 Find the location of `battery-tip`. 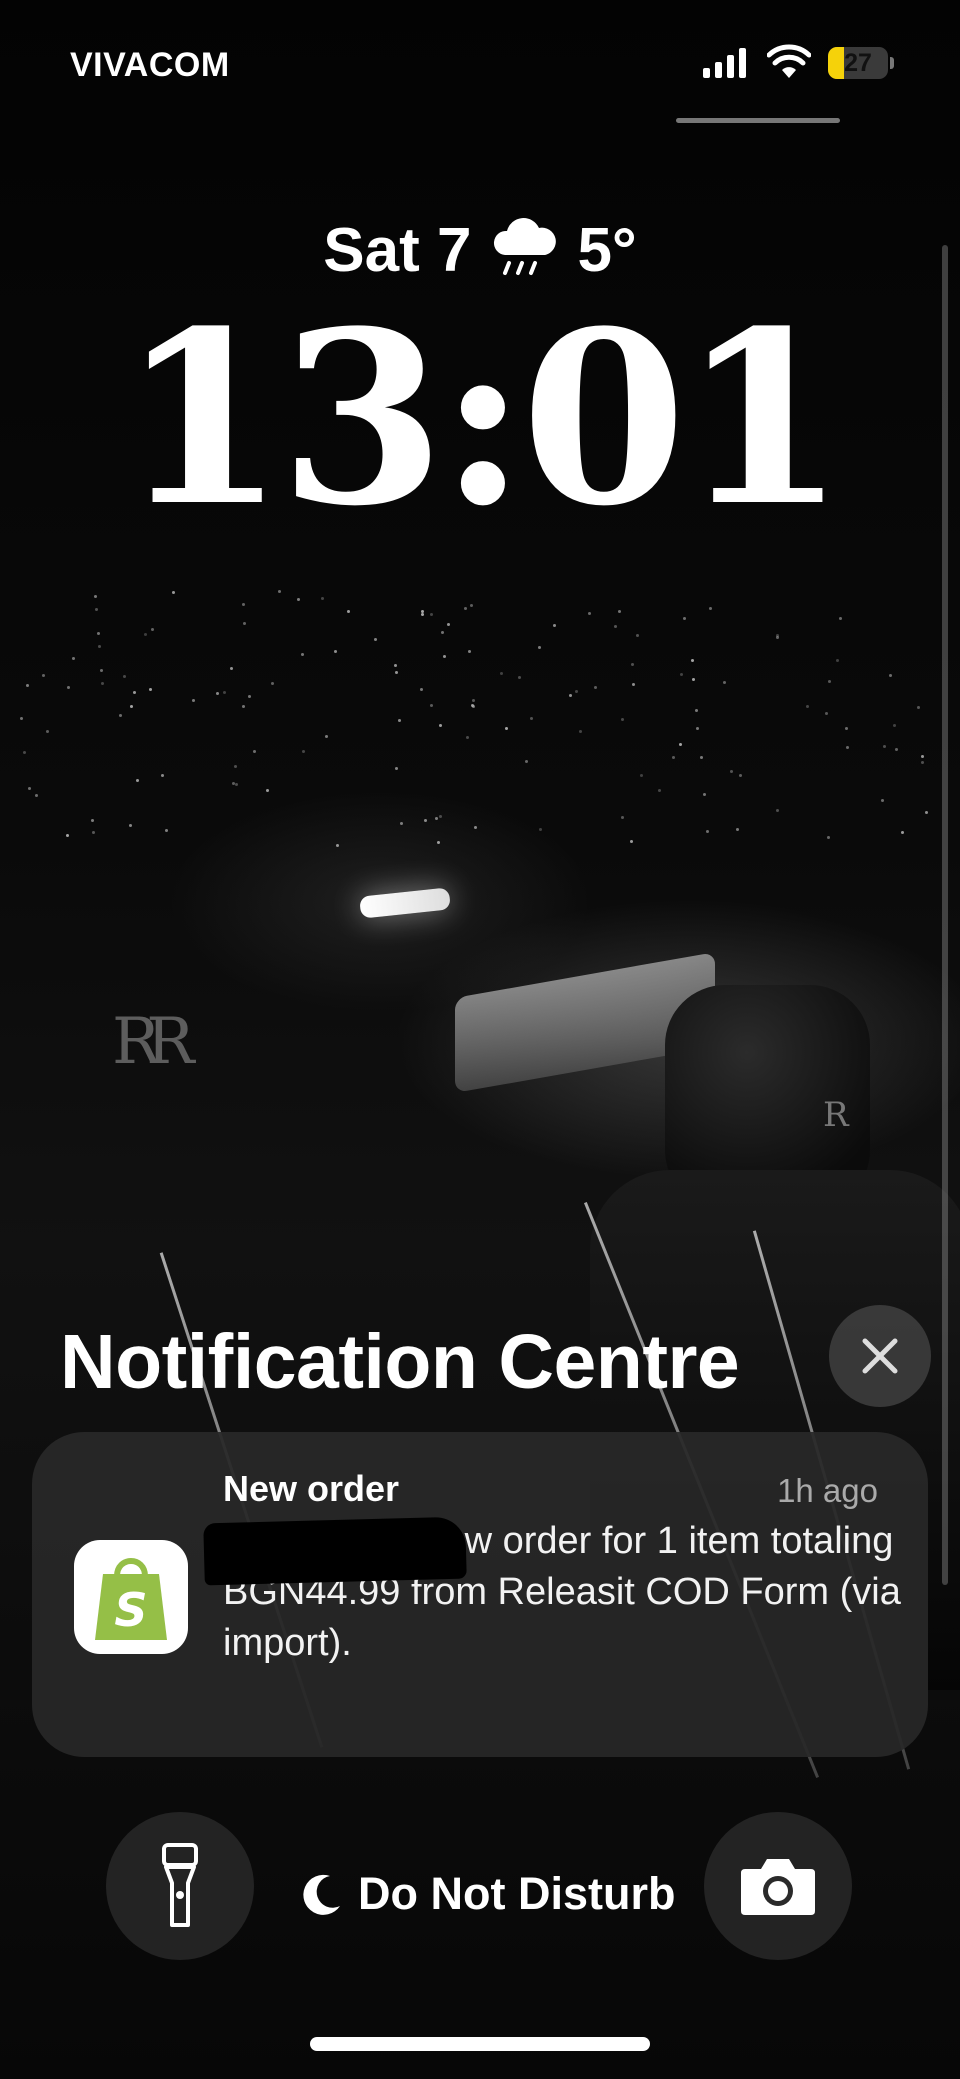

battery-tip is located at coordinates (892, 63).